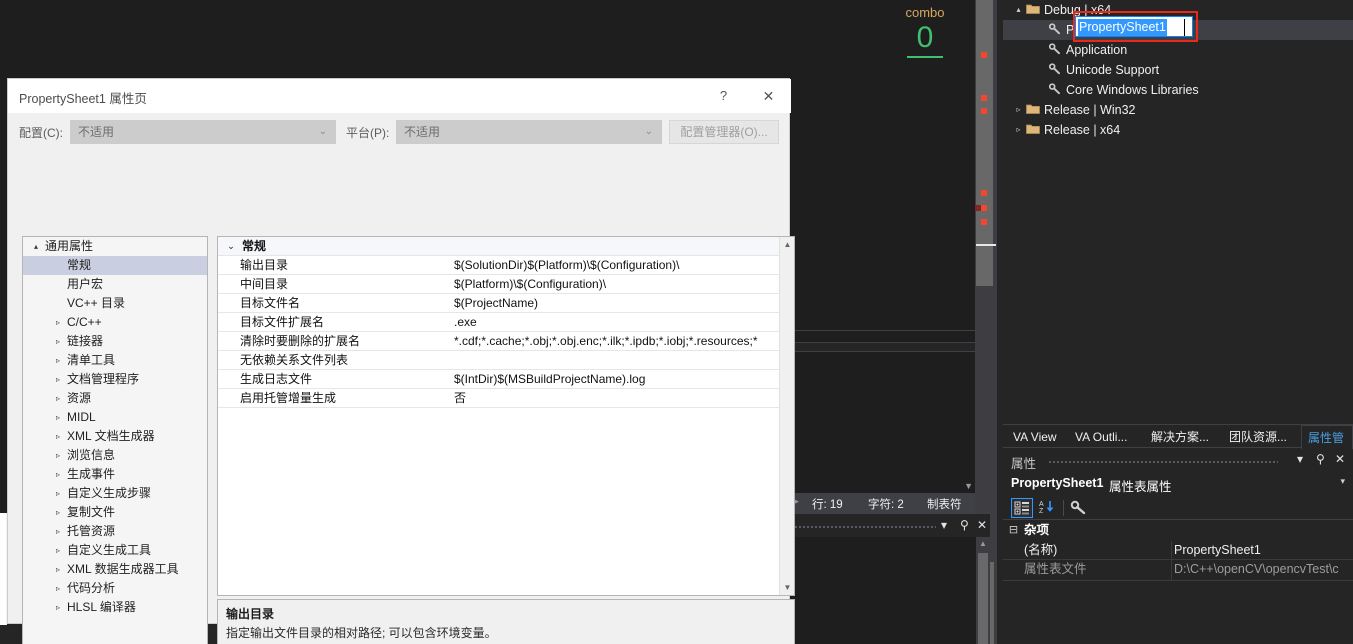 The height and width of the screenshot is (644, 1353). I want to click on property-manager-tree-item: Application, so click(1178, 50).